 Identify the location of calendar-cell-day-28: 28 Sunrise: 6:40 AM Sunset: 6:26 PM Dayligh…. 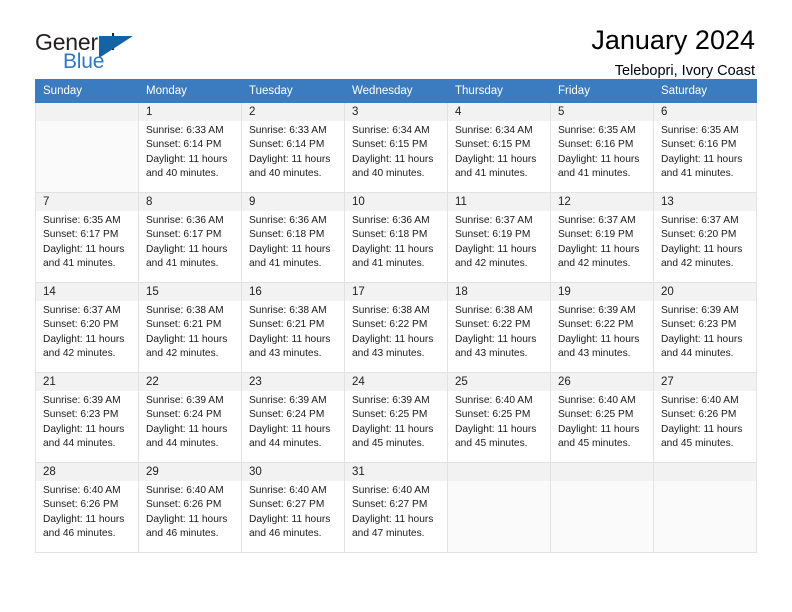
(87, 507).